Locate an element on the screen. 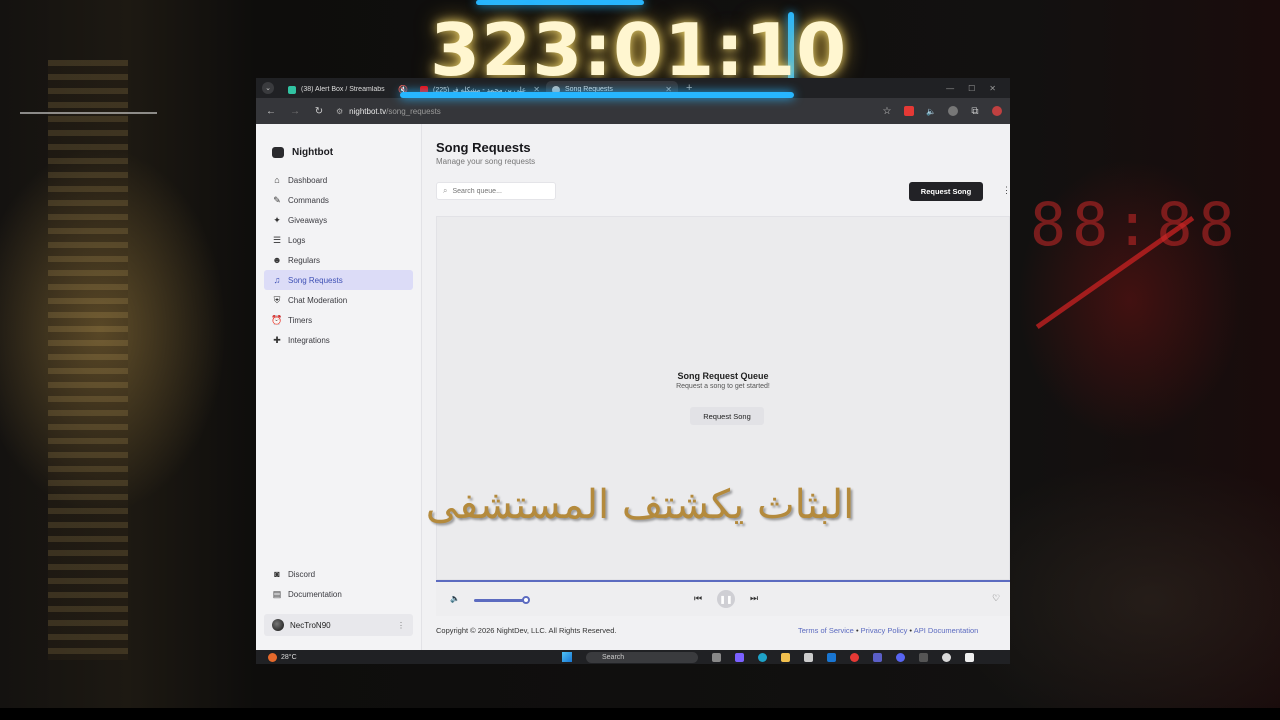  sidebar-item-giveaways: ✦ Giveaways is located at coordinates (338, 220).